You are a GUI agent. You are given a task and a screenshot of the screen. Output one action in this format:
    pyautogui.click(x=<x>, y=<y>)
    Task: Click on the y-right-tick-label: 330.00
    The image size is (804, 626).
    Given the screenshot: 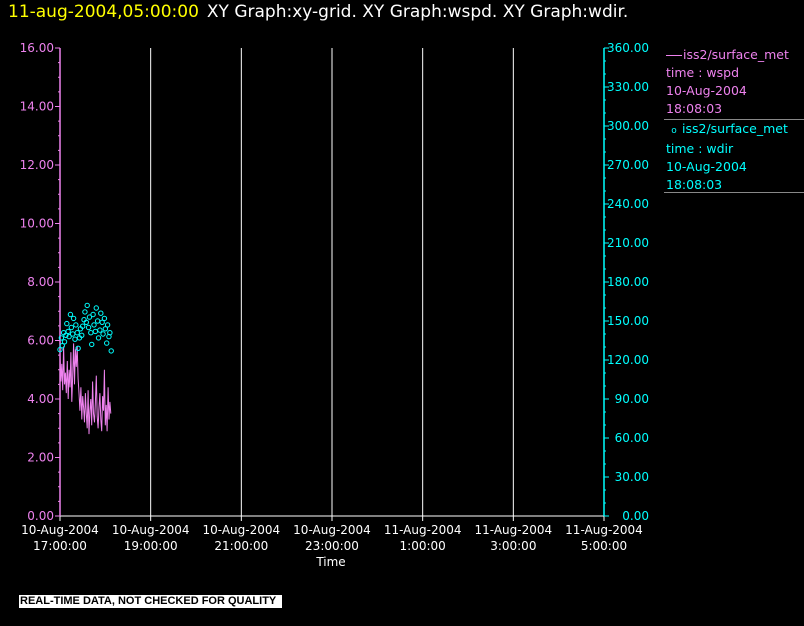 What is the action you would take?
    pyautogui.click(x=628, y=87)
    